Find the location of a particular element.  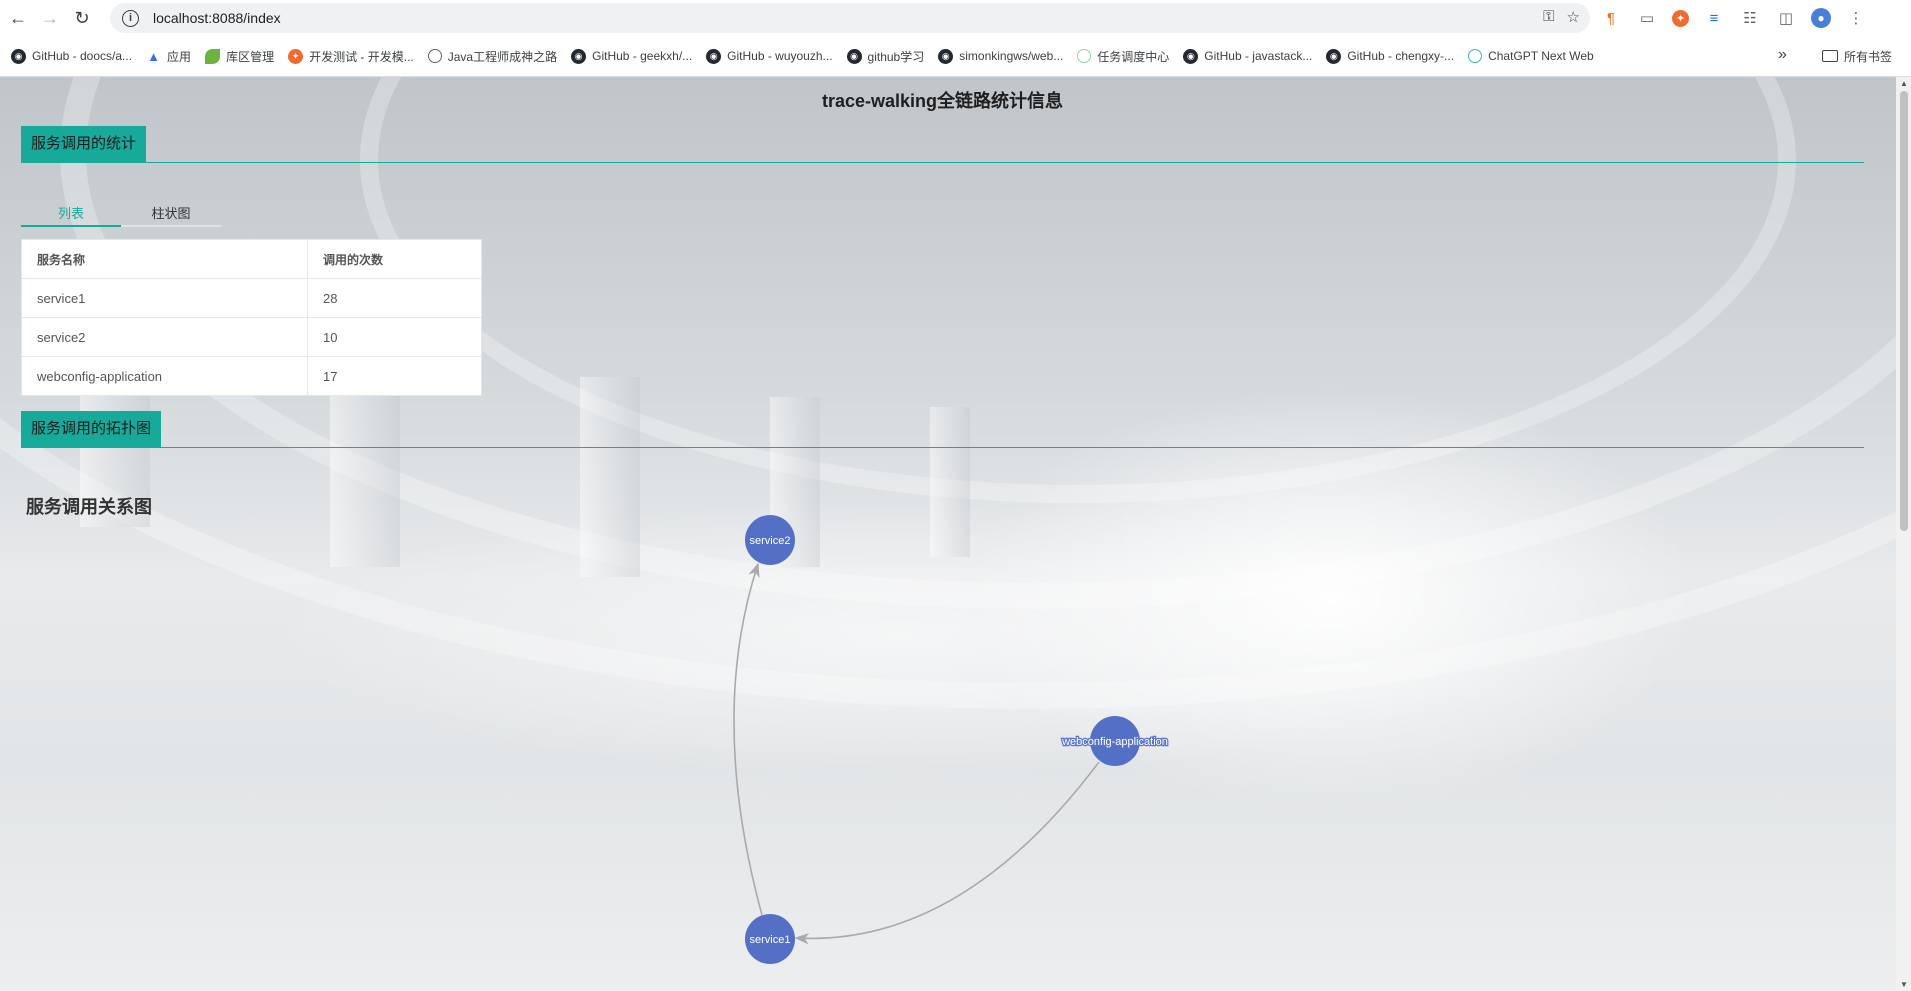

address-bar: i localhost:8088/index ⚿ ☆ is located at coordinates (850, 18).